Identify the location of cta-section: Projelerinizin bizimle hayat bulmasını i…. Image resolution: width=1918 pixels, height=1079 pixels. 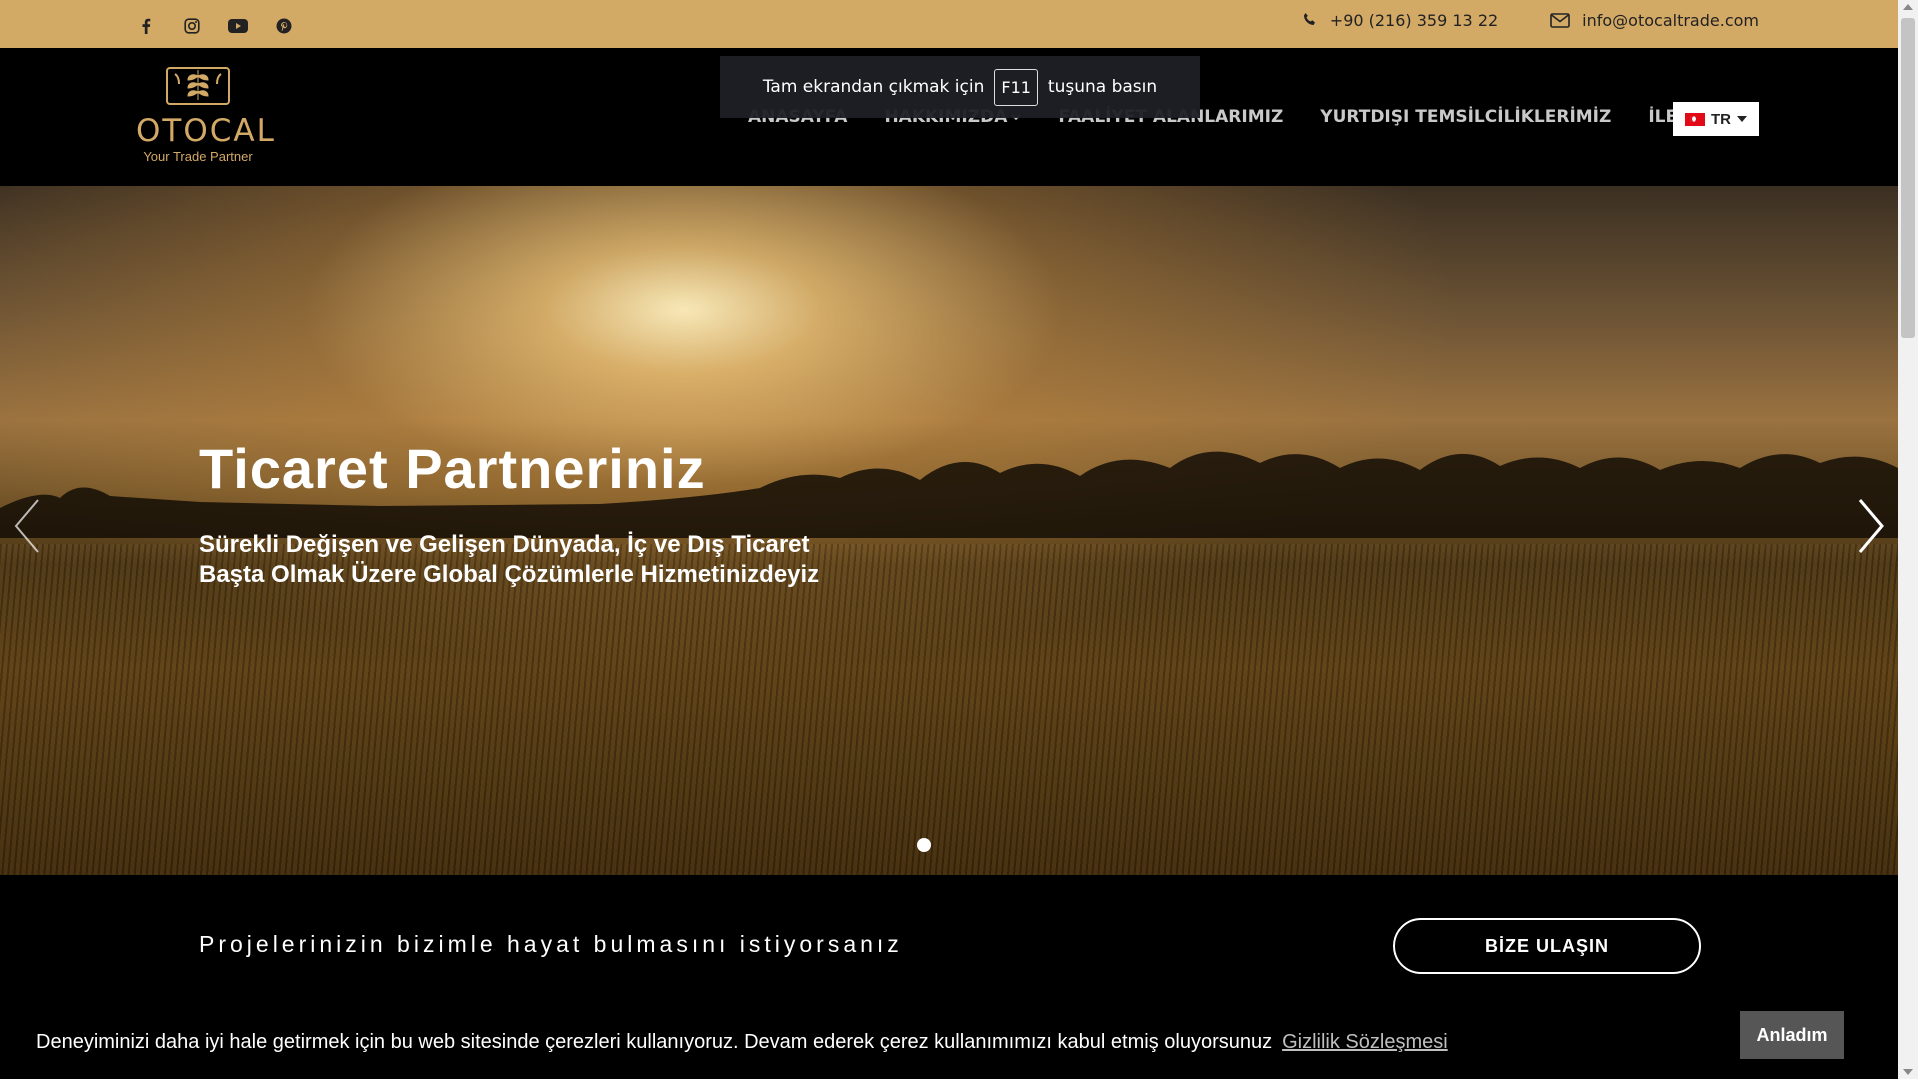
(949, 940).